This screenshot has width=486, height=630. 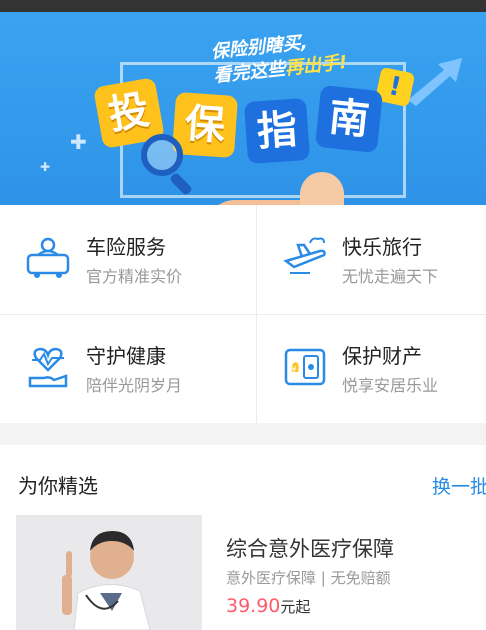 What do you see at coordinates (134, 385) in the screenshot?
I see `service-subtitle: 陪伴光阴岁月` at bounding box center [134, 385].